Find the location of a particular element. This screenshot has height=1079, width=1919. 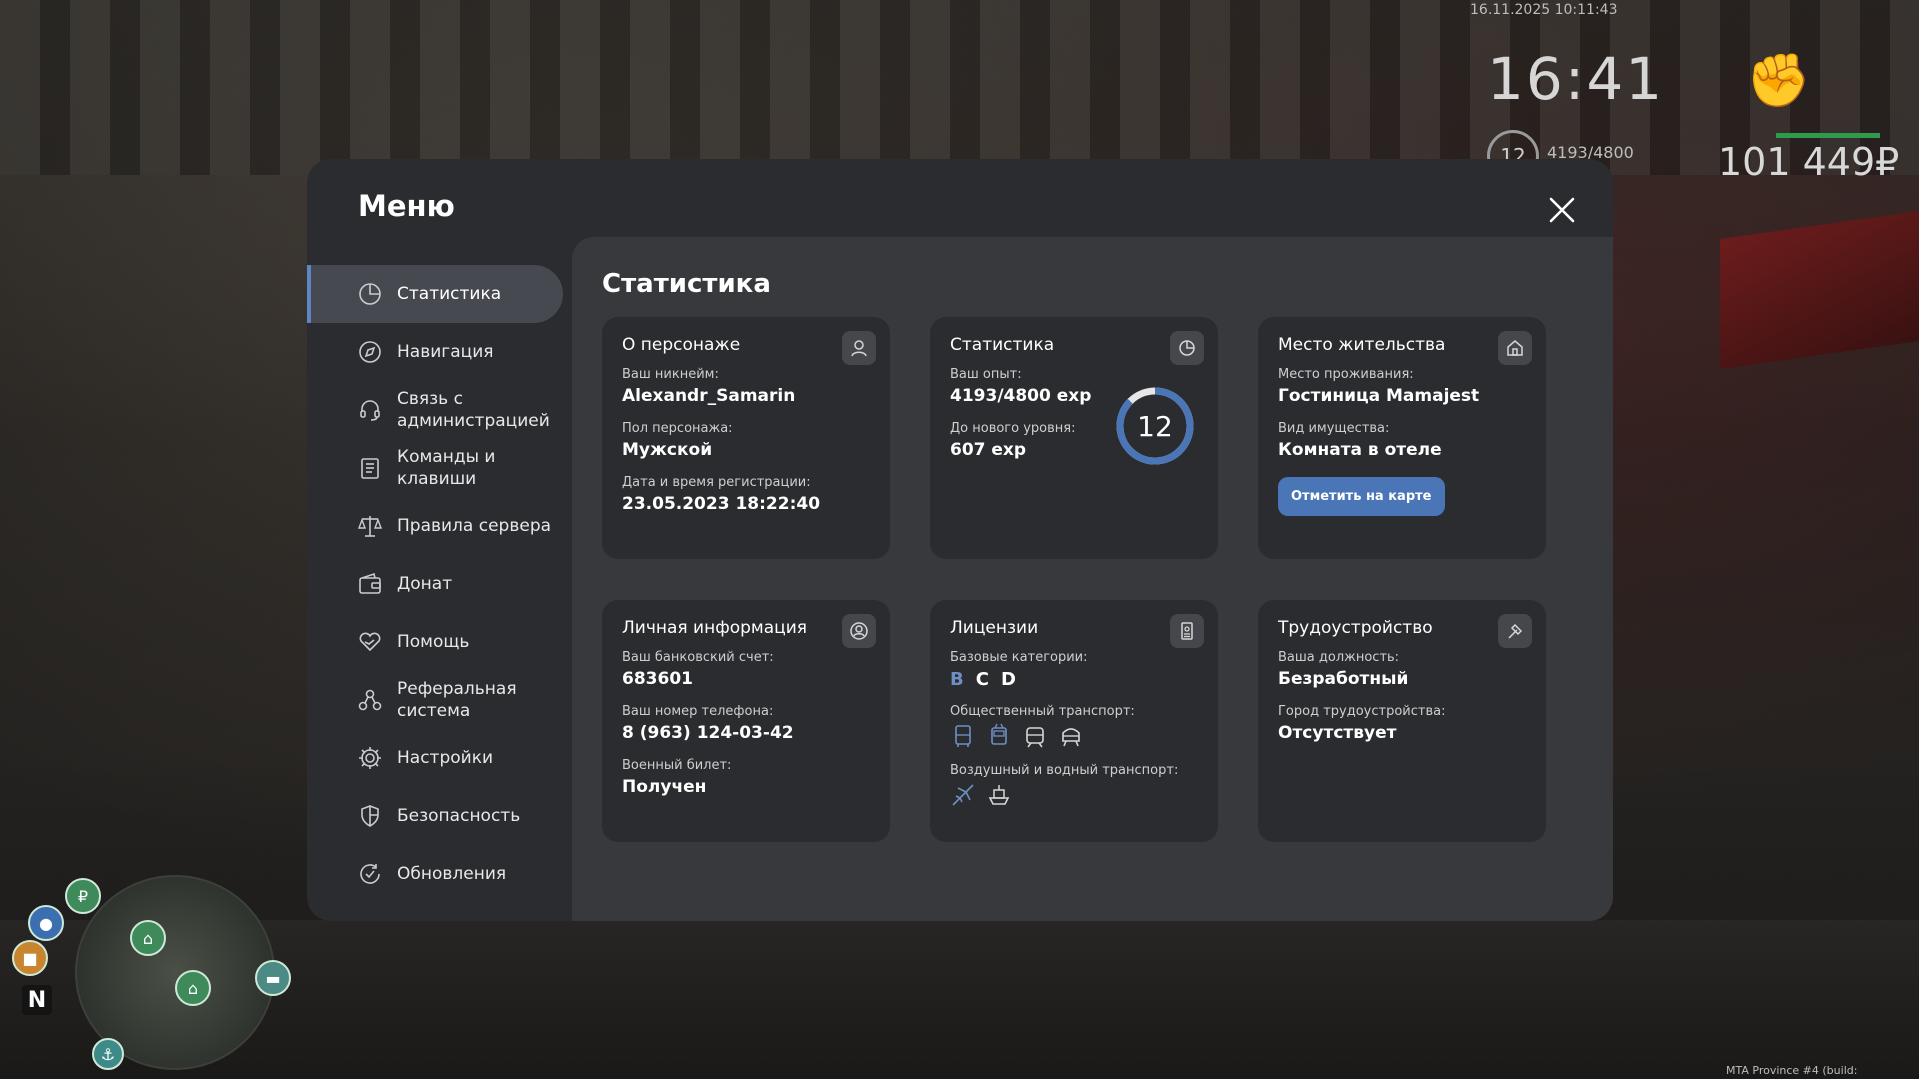

residence-place-label: Место проживания: is located at coordinates (1346, 374).